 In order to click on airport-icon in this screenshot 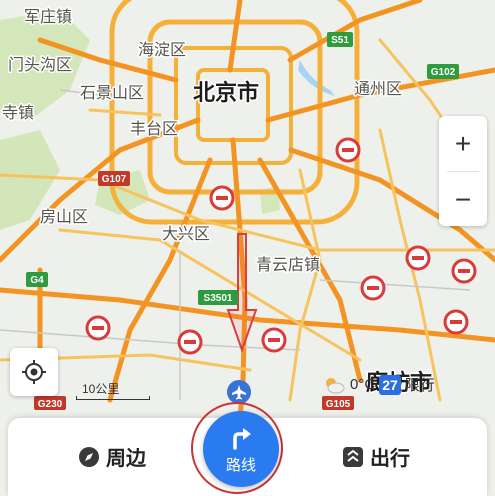, I will do `click(239, 392)`.